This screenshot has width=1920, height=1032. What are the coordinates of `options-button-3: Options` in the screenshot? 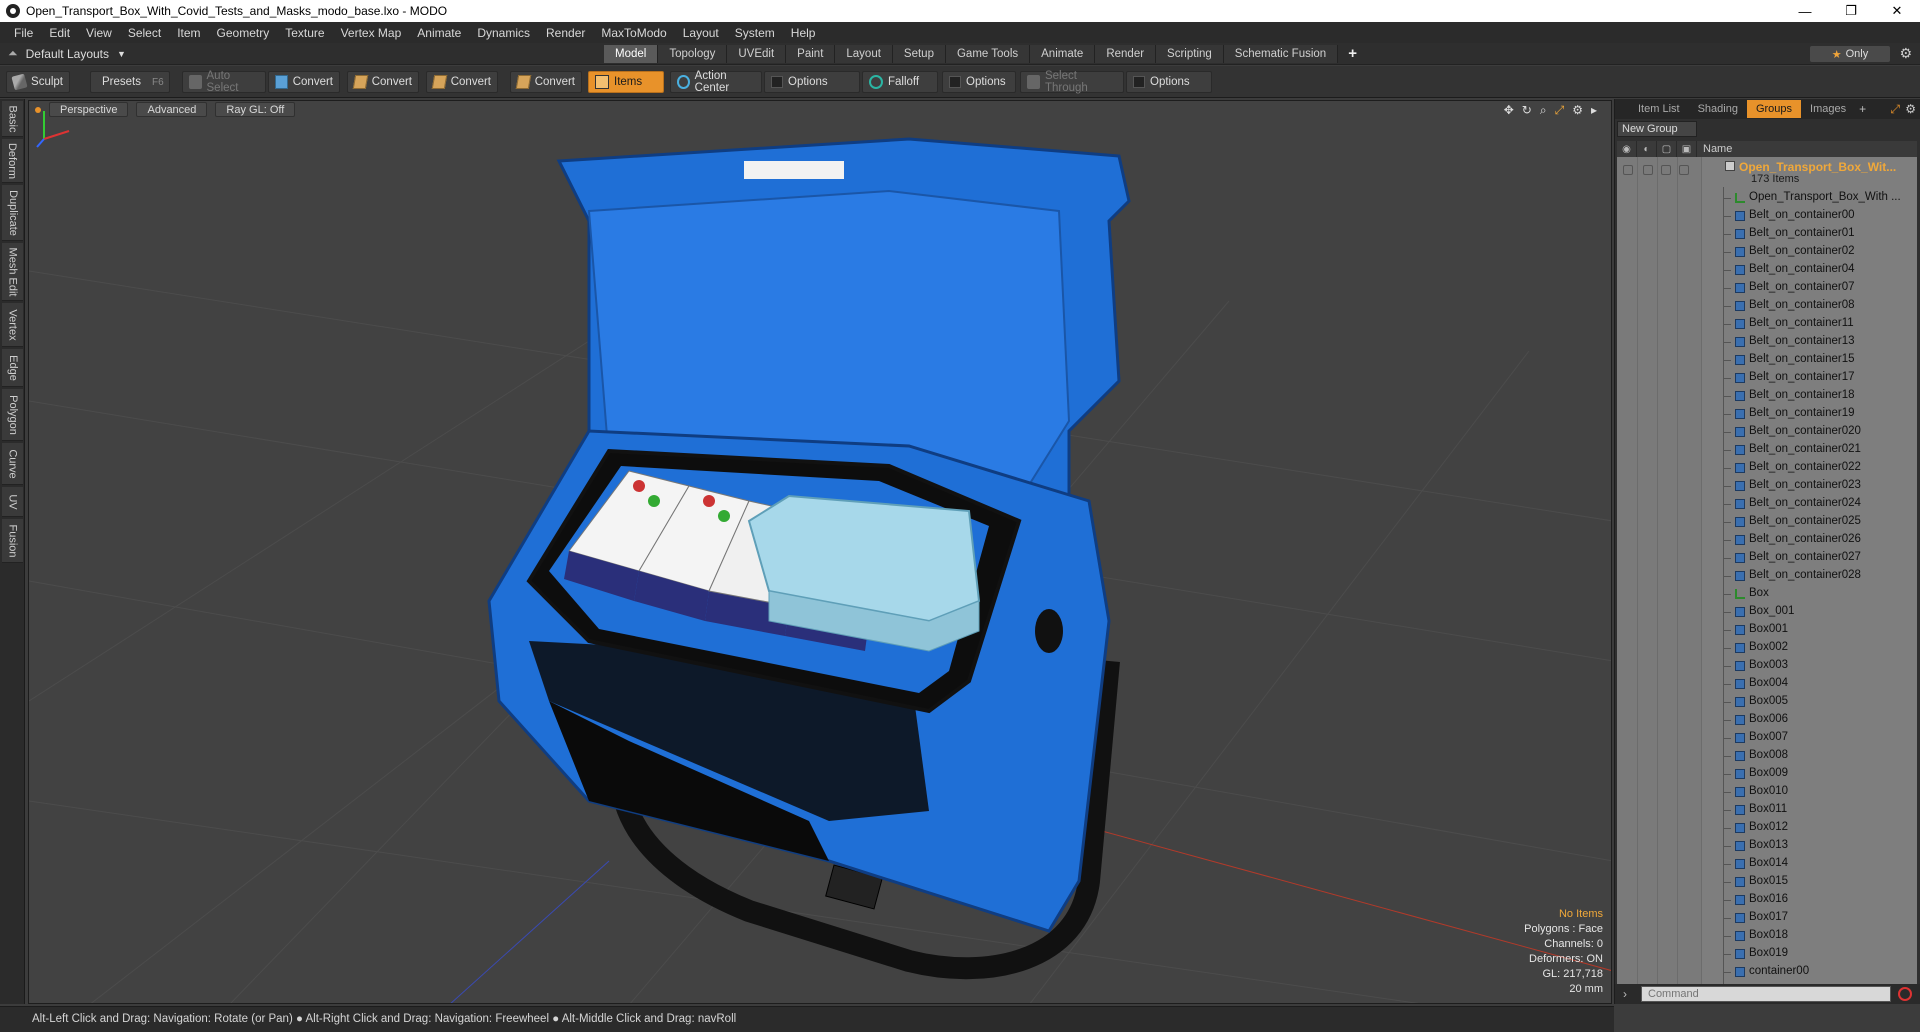 It's located at (1169, 82).